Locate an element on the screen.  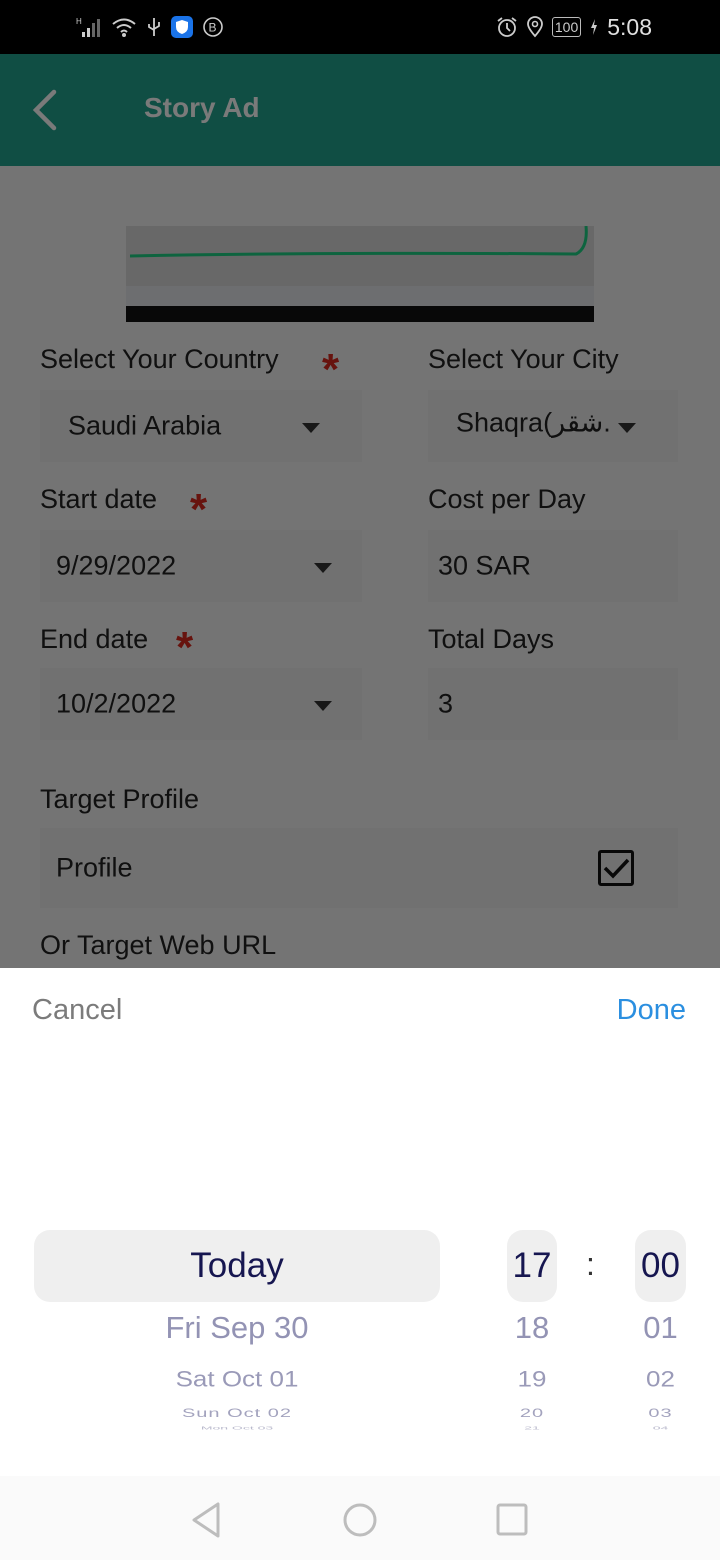
alarm-icon is located at coordinates (507, 27).